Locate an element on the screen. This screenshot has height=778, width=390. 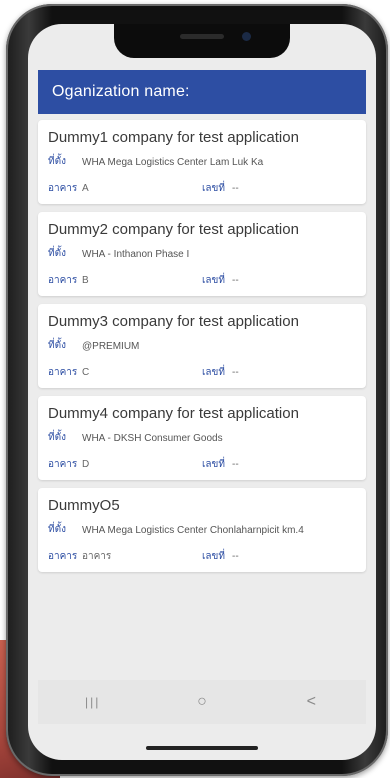
company-name: Dummy4 company for test application is located at coordinates (173, 413).